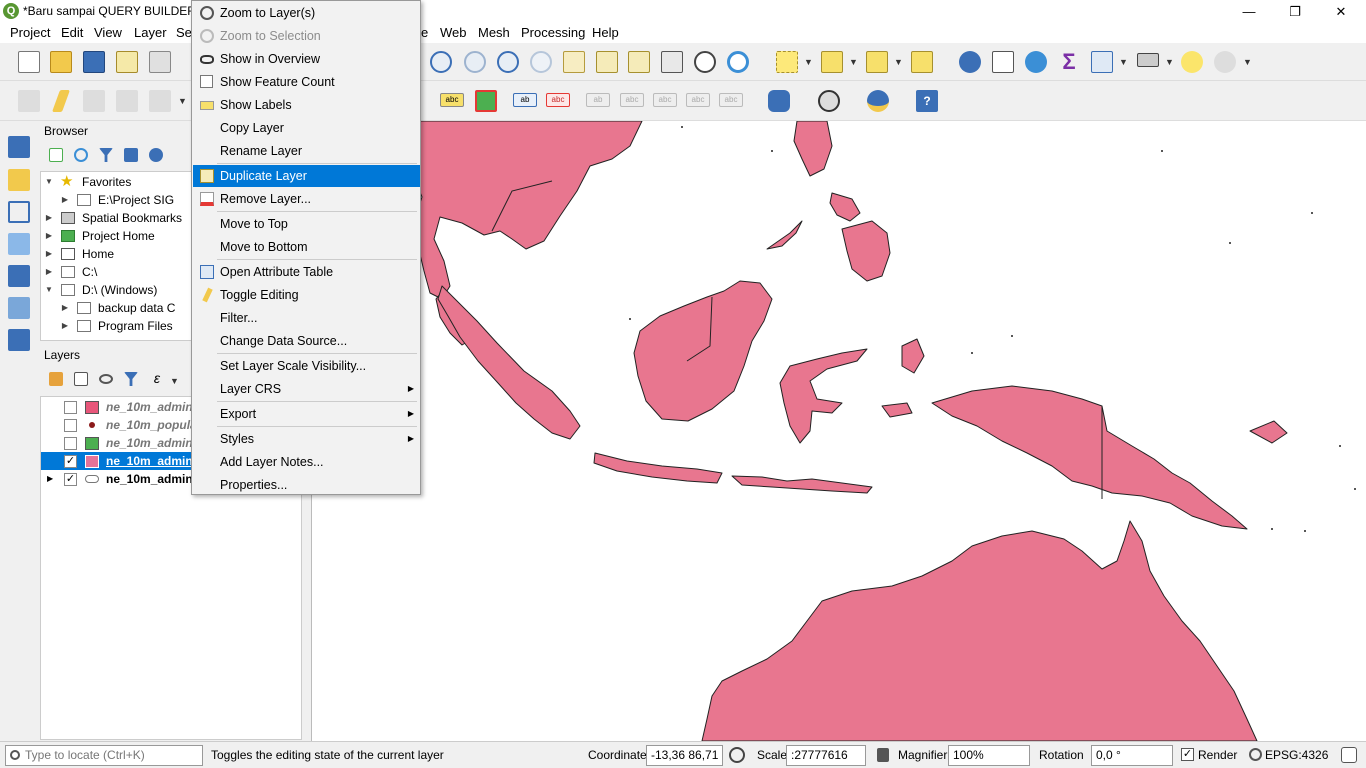  I want to click on menu-mesh: Mesh, so click(494, 32).